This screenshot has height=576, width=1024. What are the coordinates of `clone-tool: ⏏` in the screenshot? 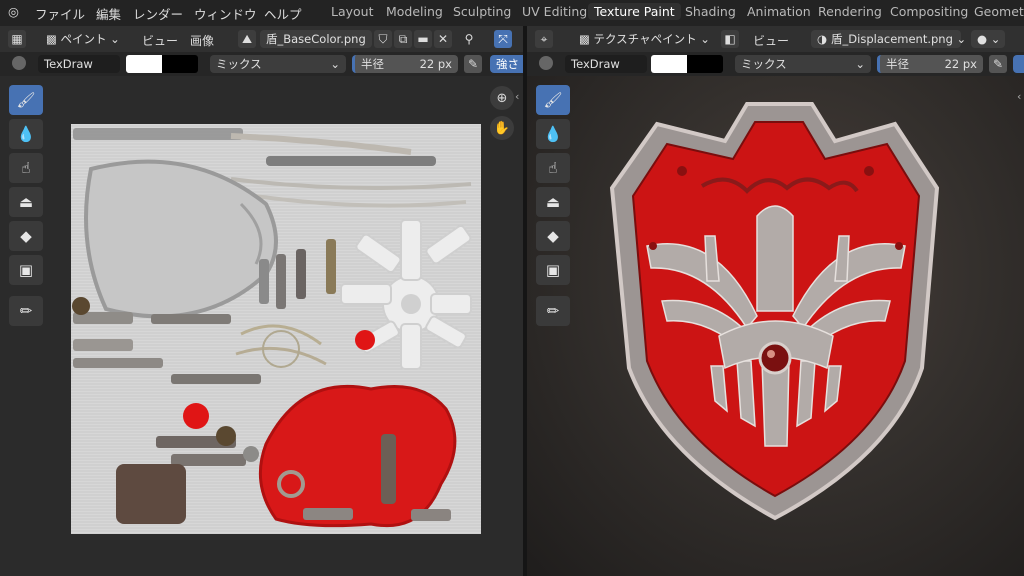 It's located at (26, 202).